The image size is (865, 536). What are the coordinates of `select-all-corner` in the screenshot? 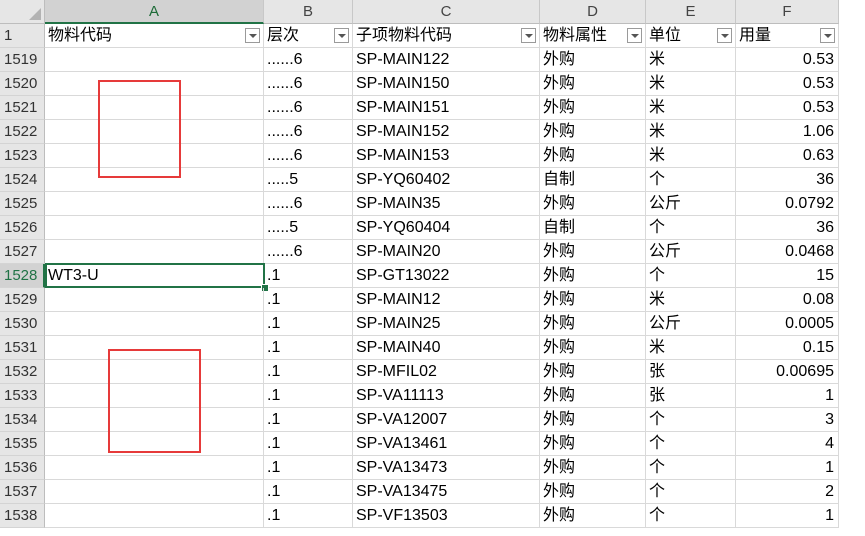 It's located at (22, 12).